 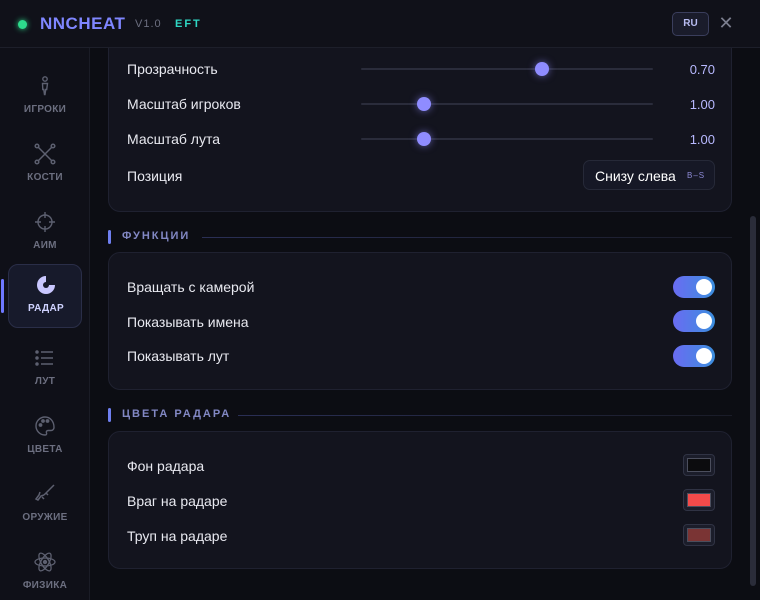 What do you see at coordinates (156, 236) in the screenshot?
I see `section-title: ФУНКЦИИ` at bounding box center [156, 236].